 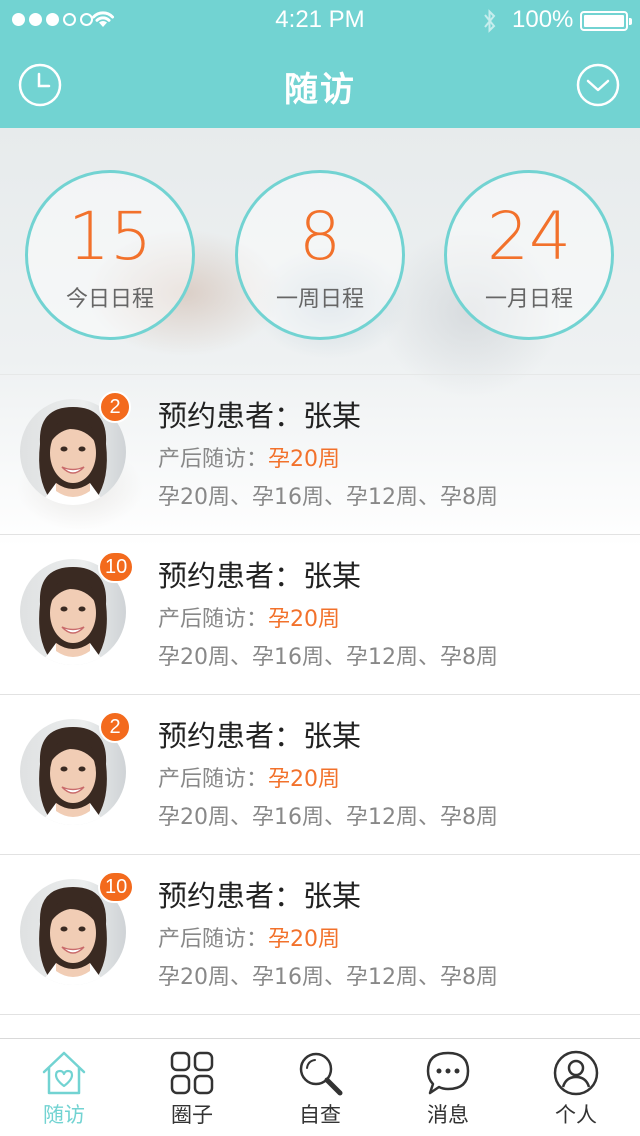 What do you see at coordinates (320, 20) in the screenshot?
I see `status-bar: 4:21 PM 100%` at bounding box center [320, 20].